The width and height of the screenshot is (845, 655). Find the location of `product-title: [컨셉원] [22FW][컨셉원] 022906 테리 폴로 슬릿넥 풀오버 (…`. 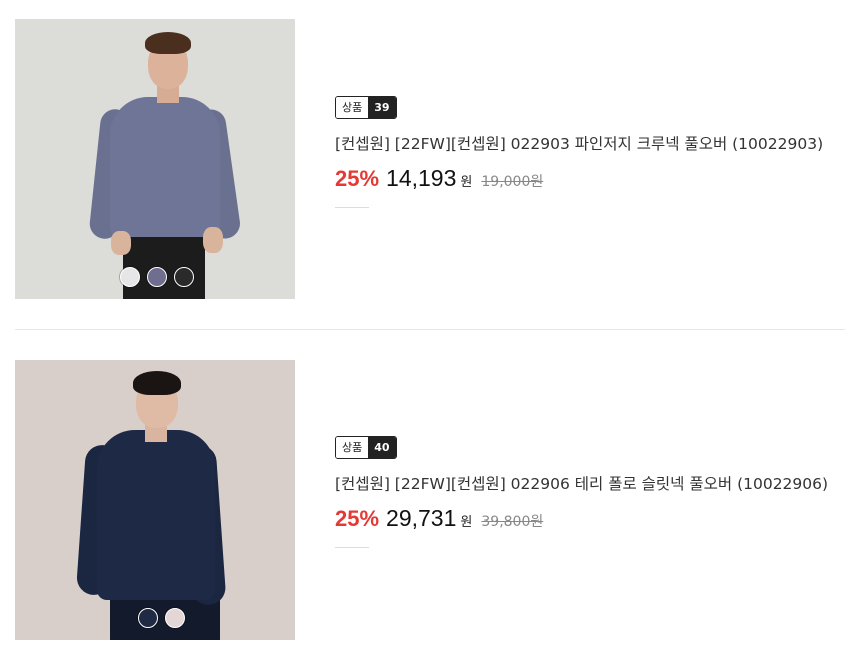

product-title: [컨셉원] [22FW][컨셉원] 022906 테리 폴로 슬릿넥 풀오버 (… is located at coordinates (581, 483).